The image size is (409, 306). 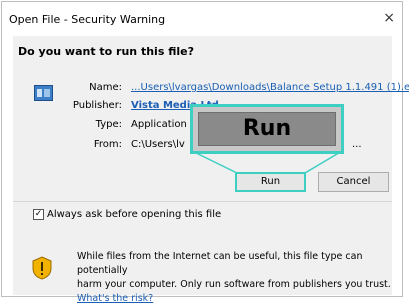 What do you see at coordinates (87, 19) in the screenshot?
I see `dialog-title: Open File - Security Warning` at bounding box center [87, 19].